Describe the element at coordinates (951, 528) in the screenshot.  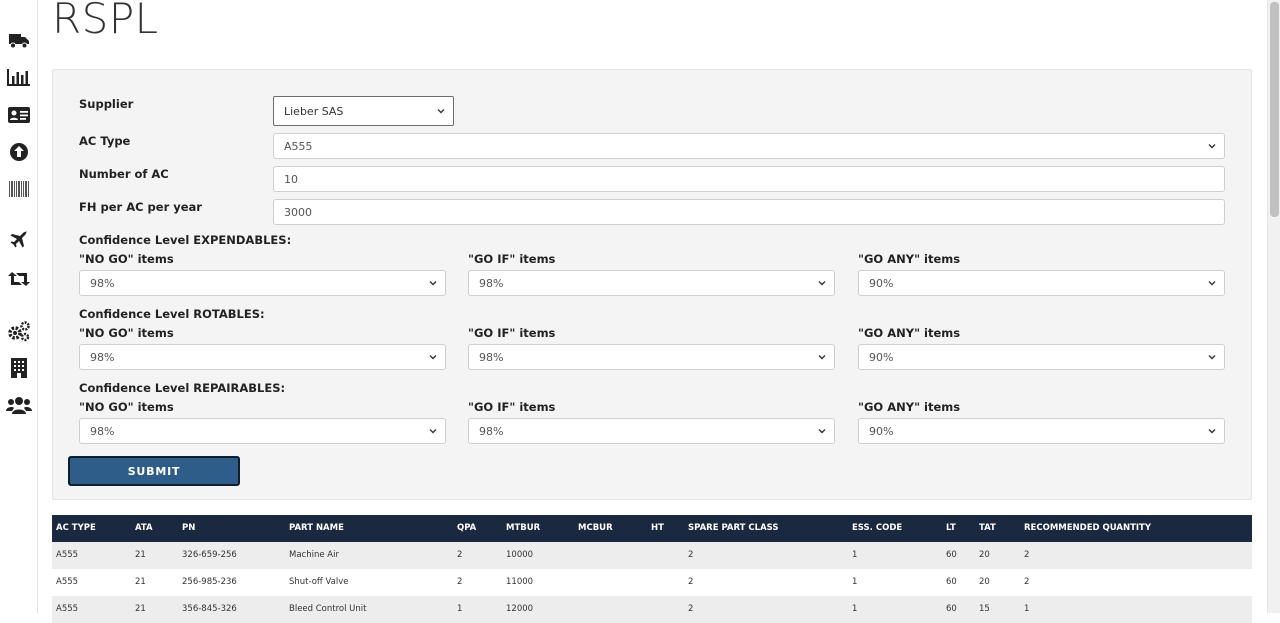
I see `column-header: LT` at that location.